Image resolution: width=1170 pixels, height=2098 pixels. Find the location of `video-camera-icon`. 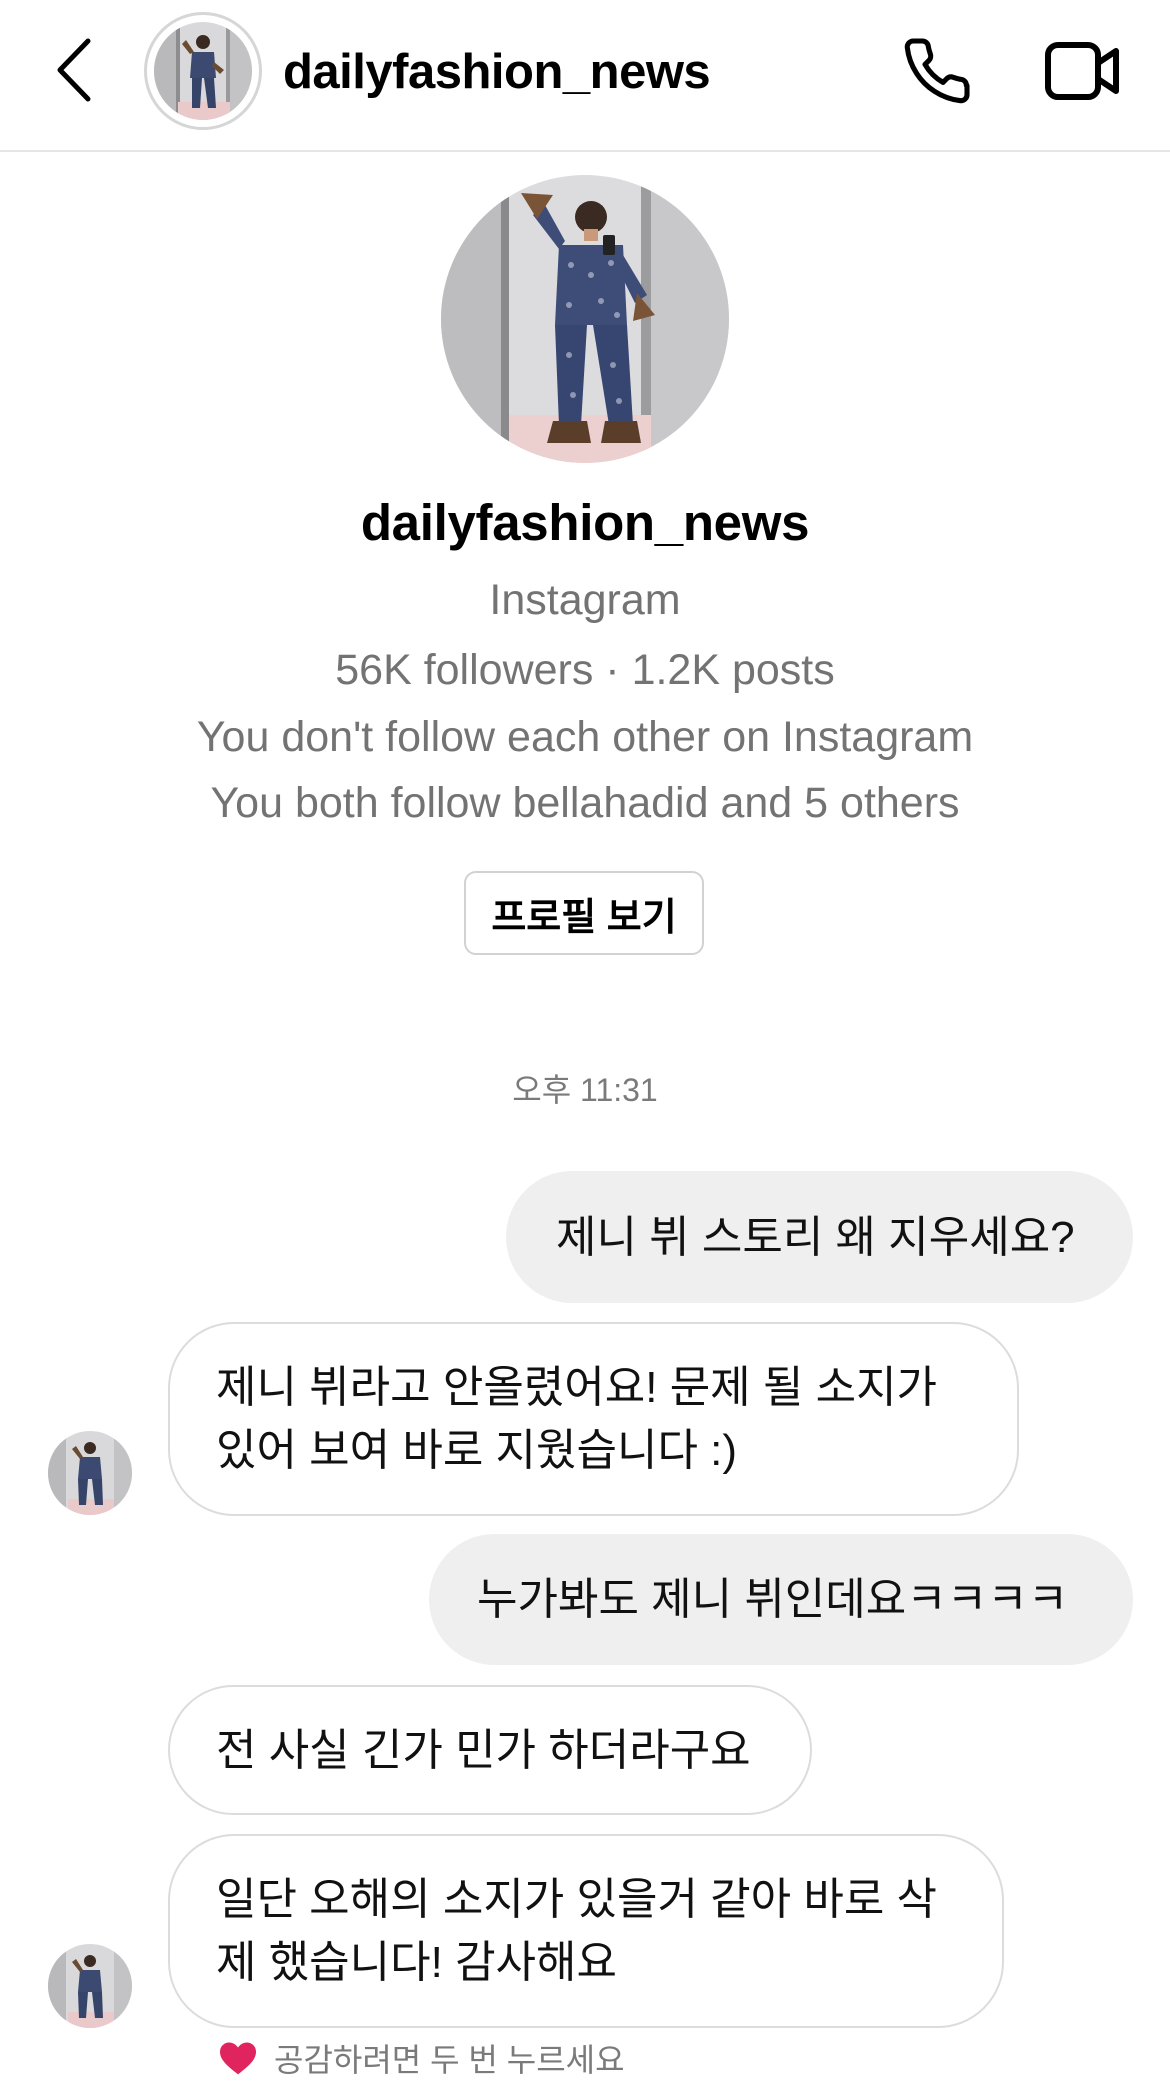

video-camera-icon is located at coordinates (1082, 71).